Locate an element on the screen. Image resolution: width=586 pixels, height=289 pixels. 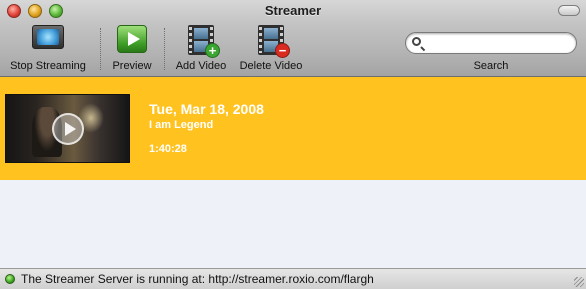
stop-streaming-button: Stop Streaming is located at coordinates (48, 50).